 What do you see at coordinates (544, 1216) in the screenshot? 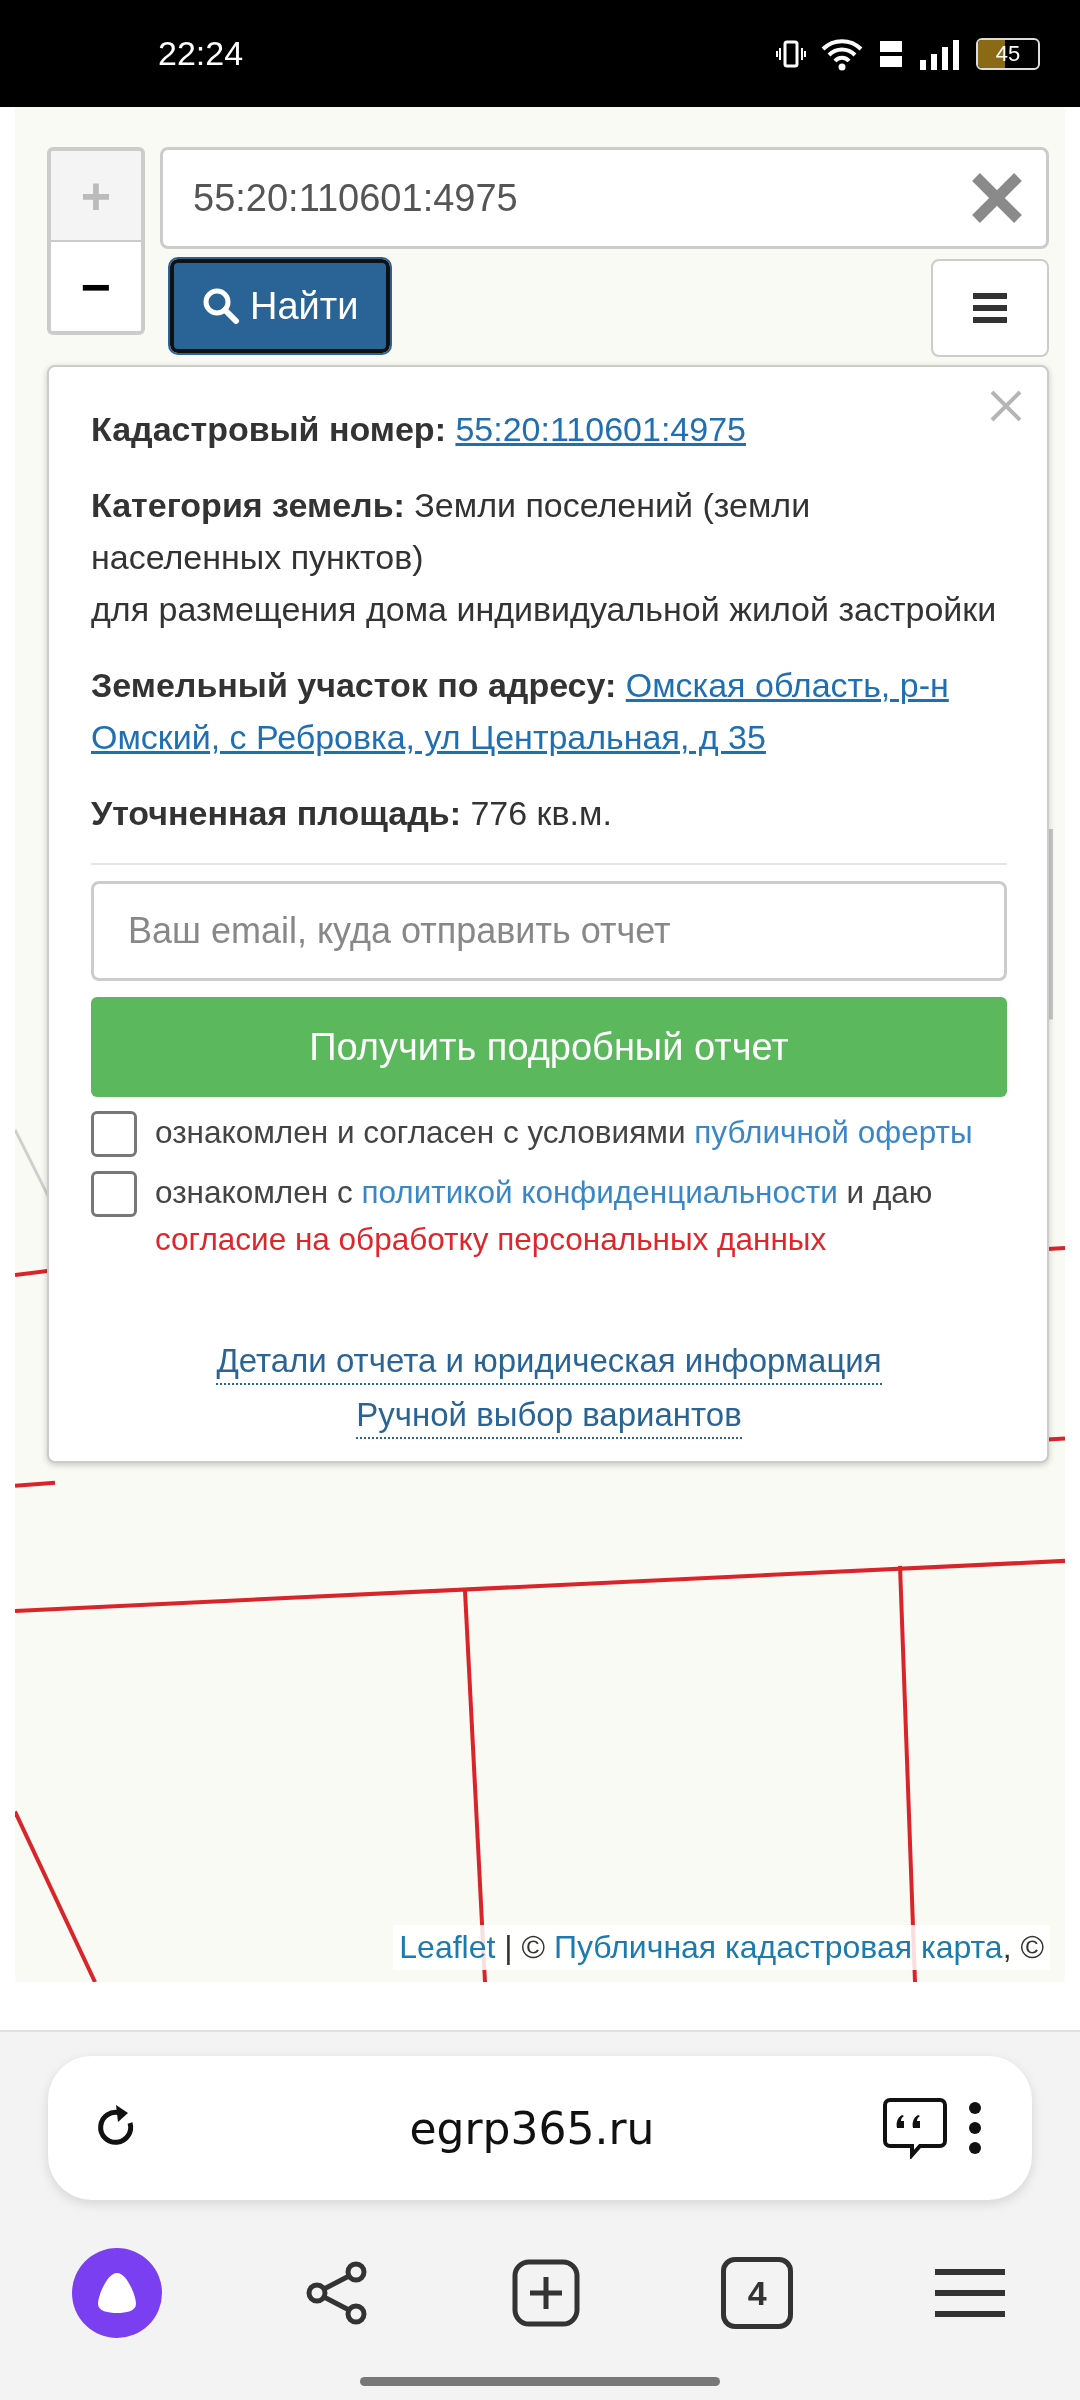
I see `agreement-text: ознакомлен с политикой конфиденциальности и даю согласие на обработку персональных данных` at bounding box center [544, 1216].